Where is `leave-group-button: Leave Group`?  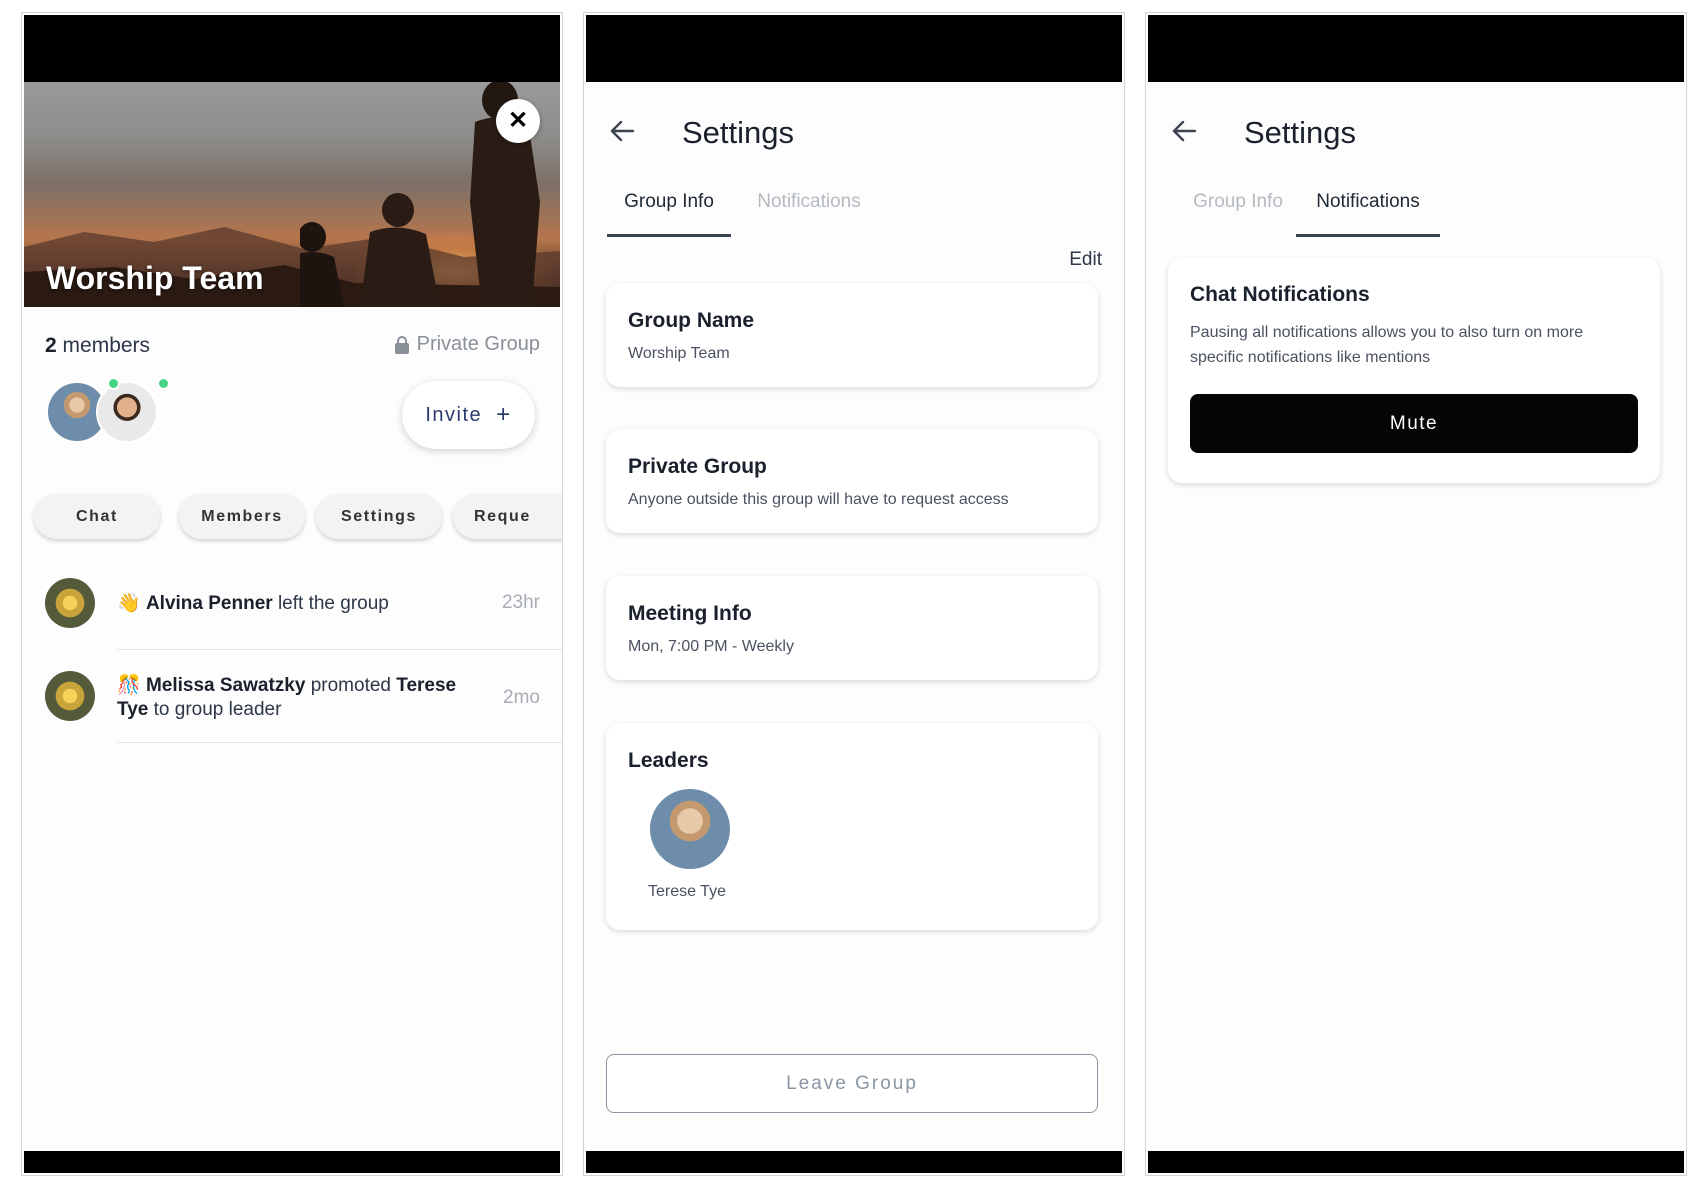
leave-group-button: Leave Group is located at coordinates (852, 1083).